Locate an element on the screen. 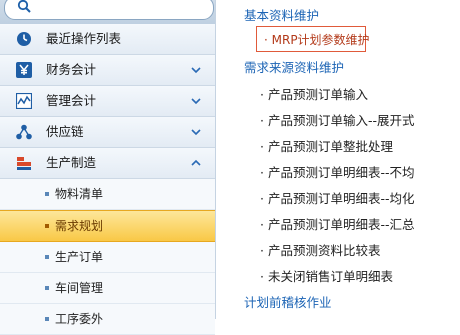  clock-icon is located at coordinates (24, 39).